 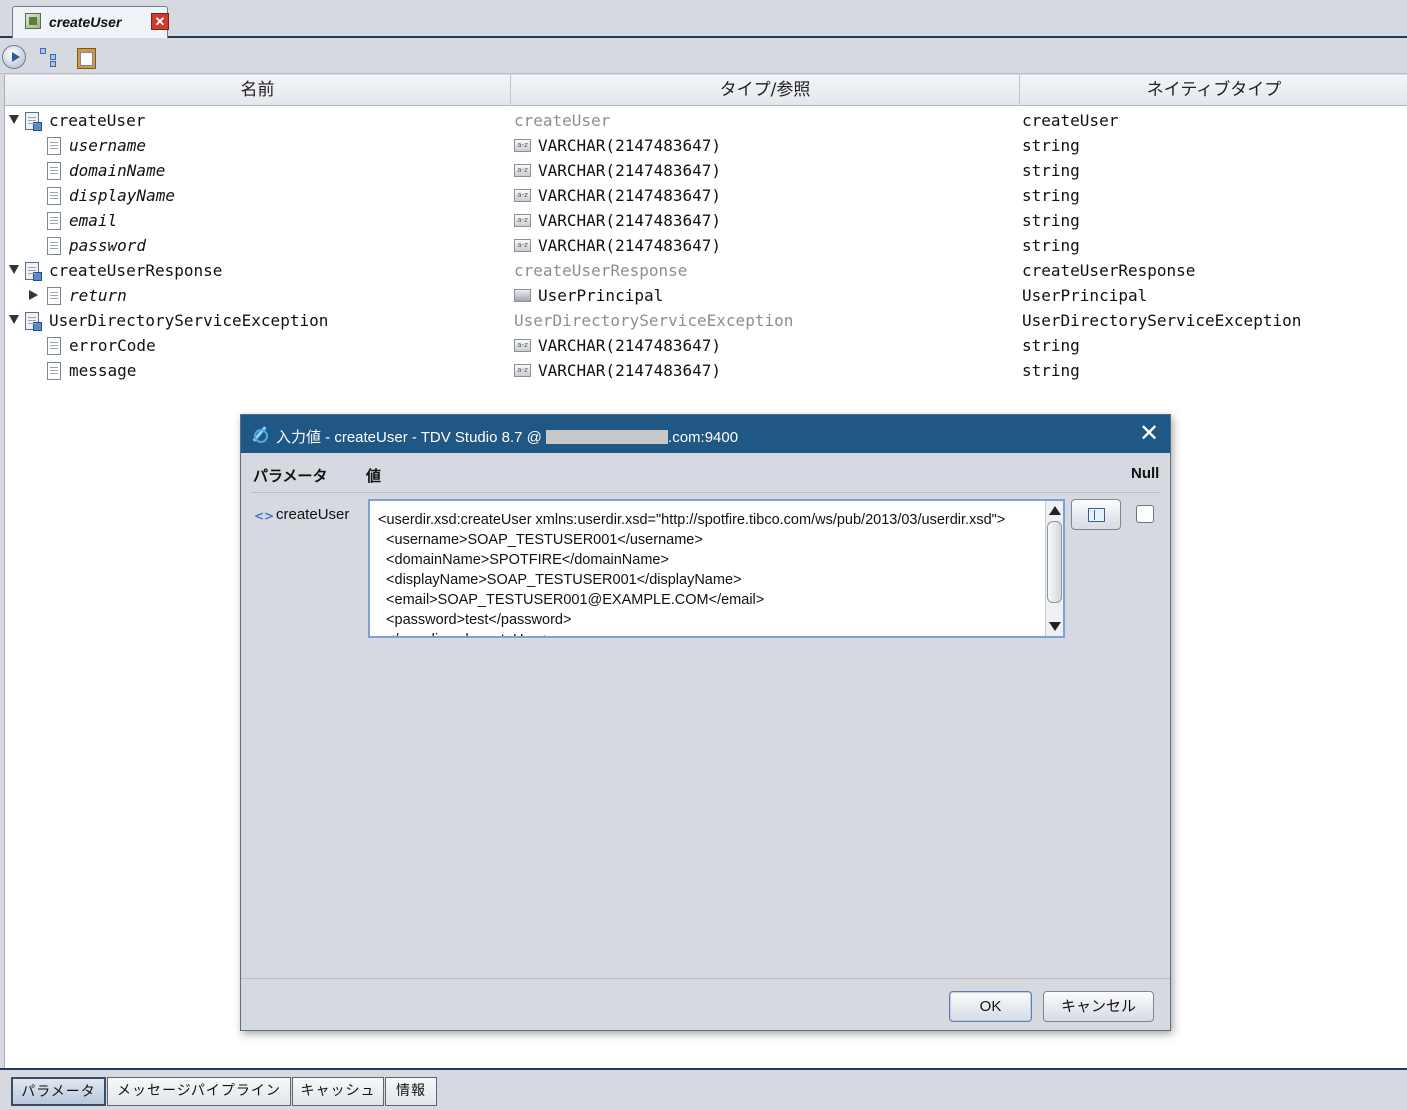 I want to click on scroll-down-icon, so click(x=1055, y=626).